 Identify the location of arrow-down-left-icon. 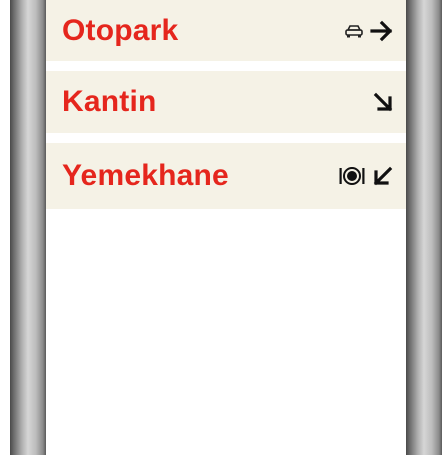
(383, 176).